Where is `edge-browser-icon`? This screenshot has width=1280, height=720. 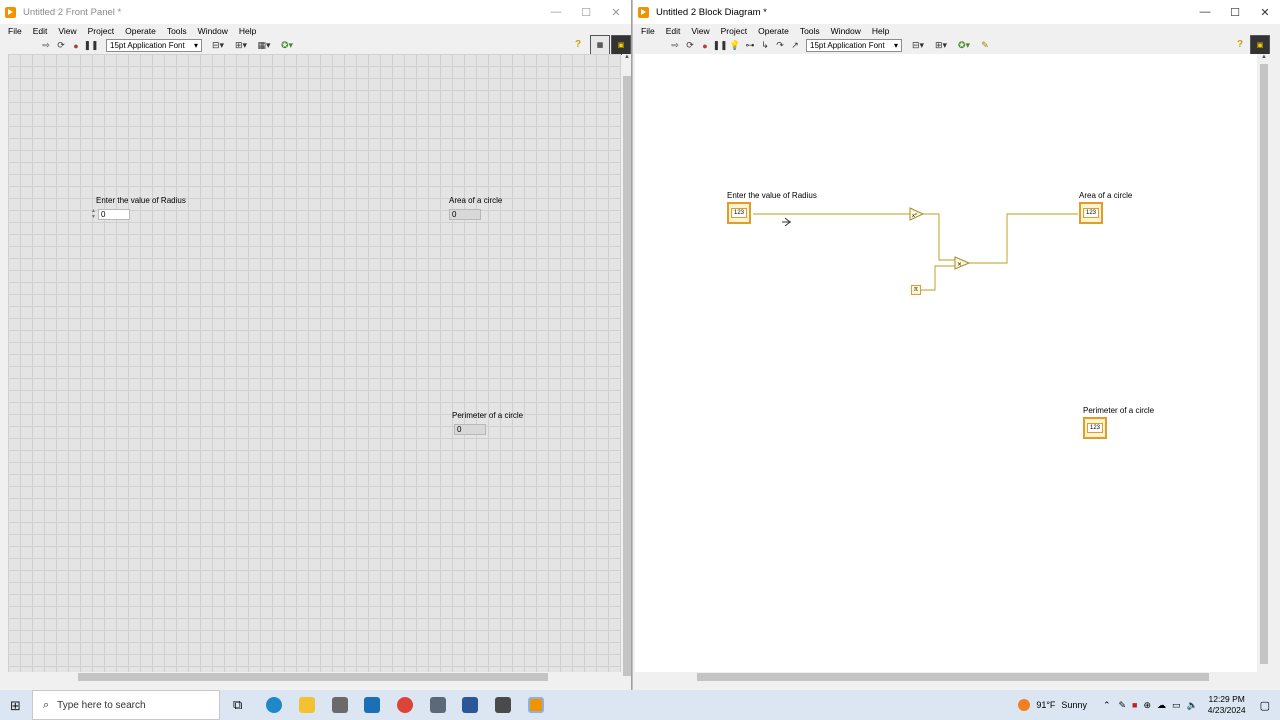 edge-browser-icon is located at coordinates (274, 705).